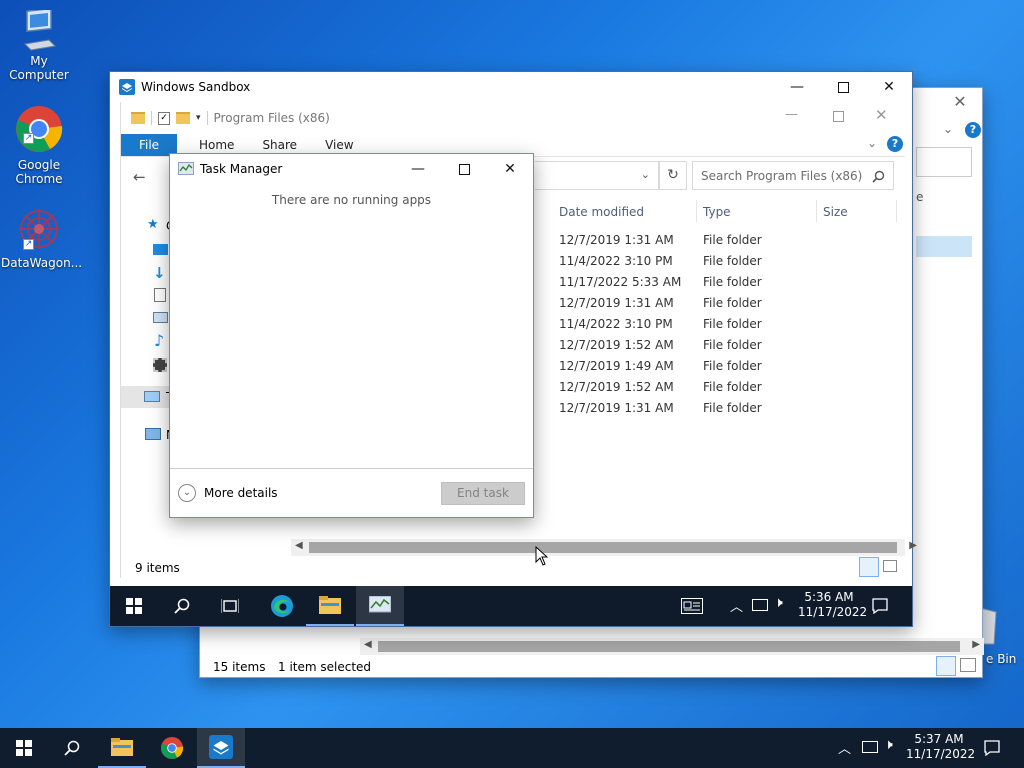  I want to click on back-button: ←, so click(139, 177).